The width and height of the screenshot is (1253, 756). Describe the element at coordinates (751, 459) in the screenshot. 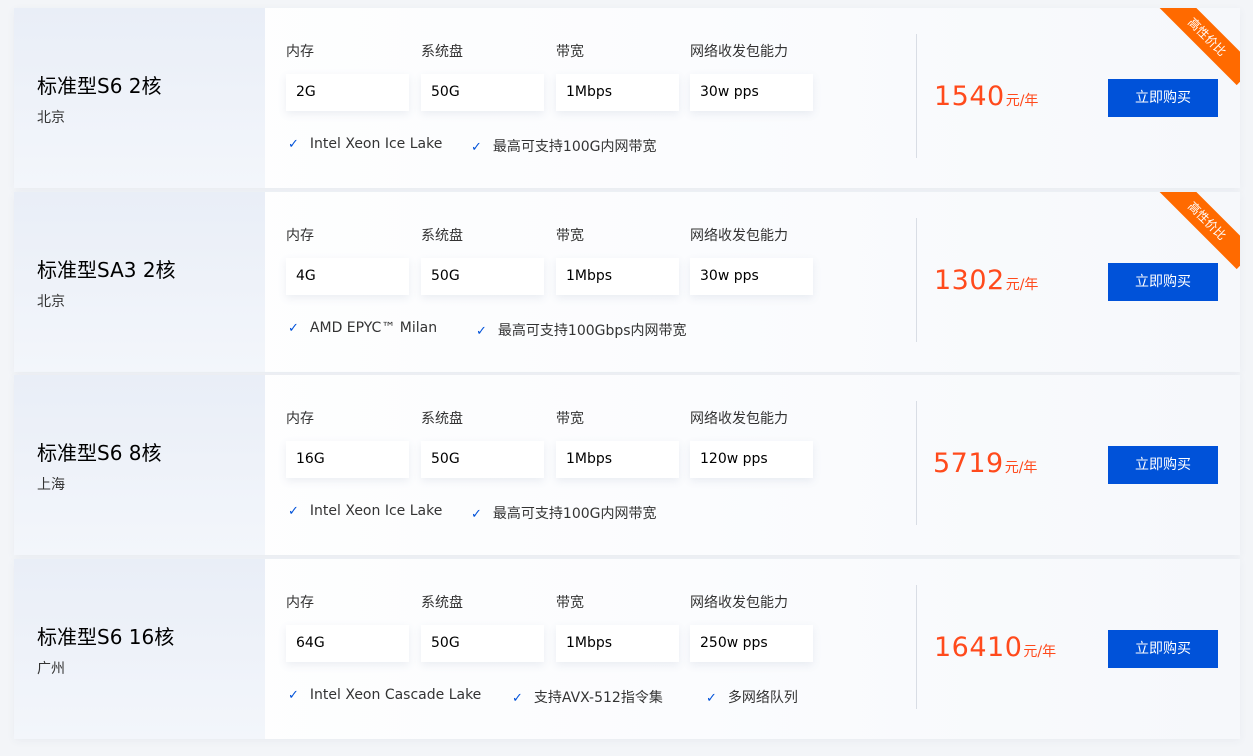

I see `pps-value: 120w pps` at that location.